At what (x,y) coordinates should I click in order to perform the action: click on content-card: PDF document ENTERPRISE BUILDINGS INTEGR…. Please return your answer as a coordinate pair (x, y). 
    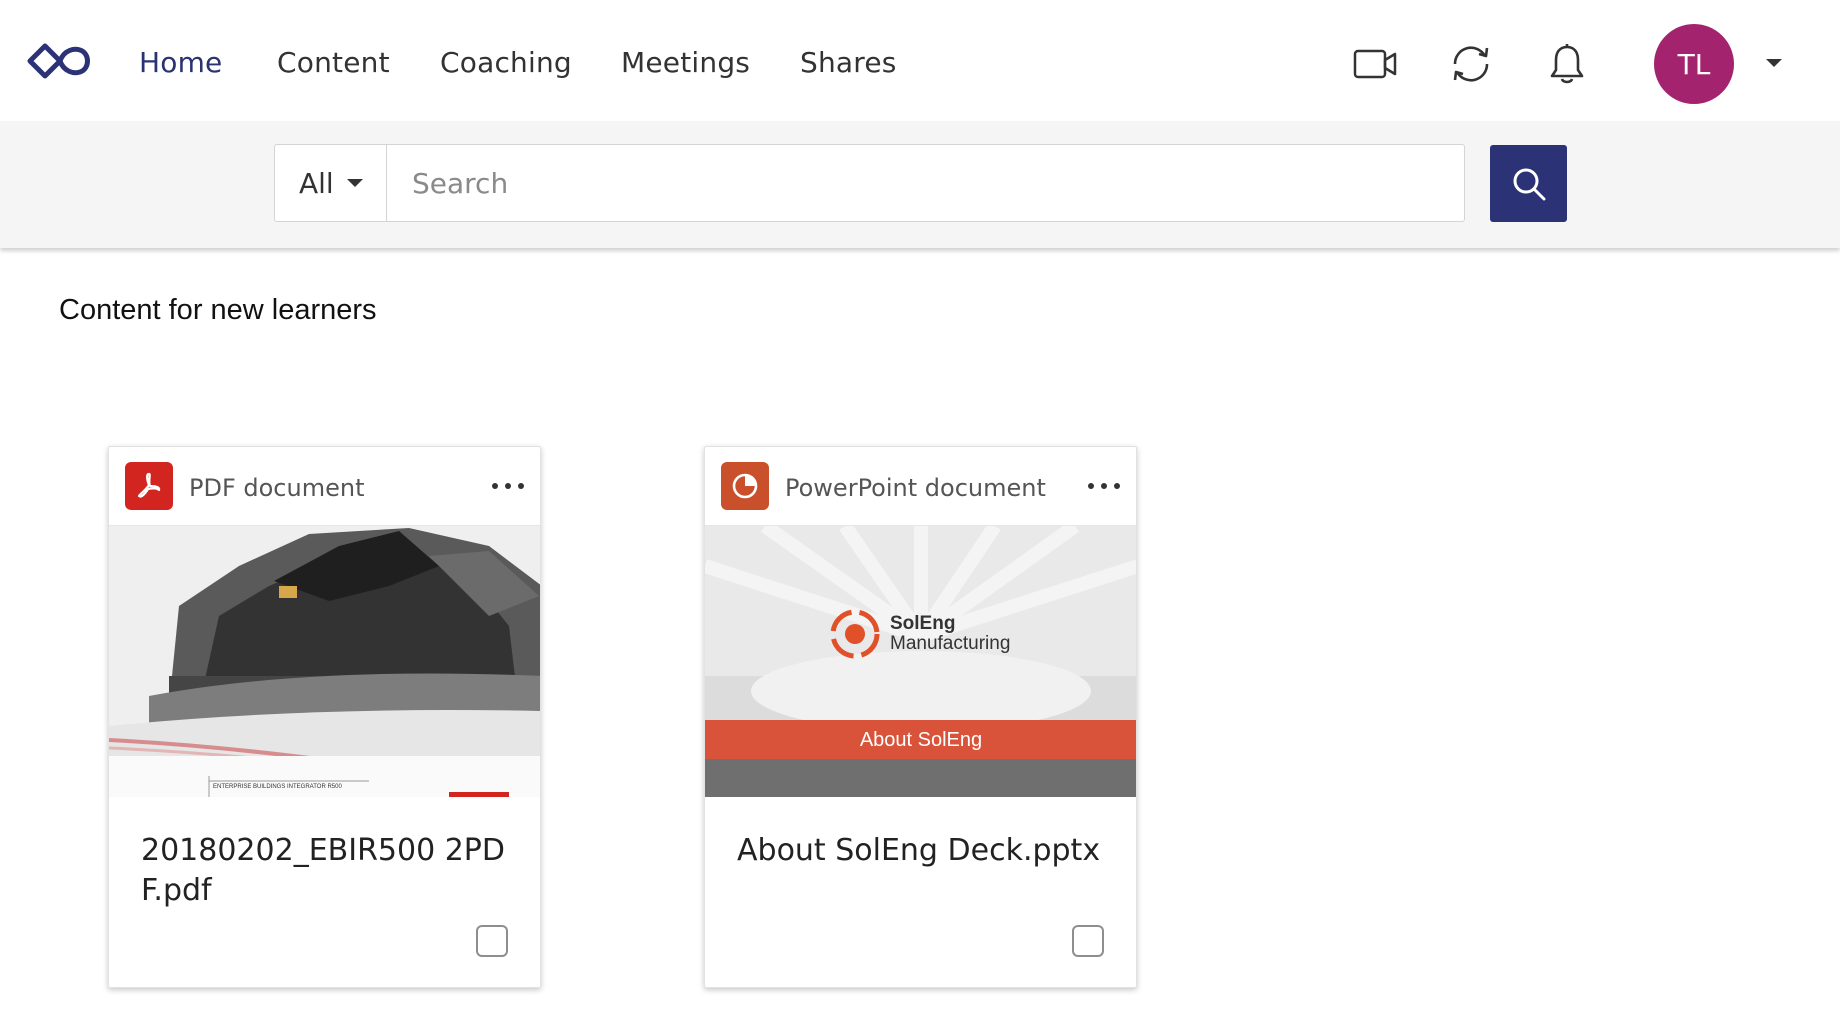
    Looking at the image, I should click on (324, 717).